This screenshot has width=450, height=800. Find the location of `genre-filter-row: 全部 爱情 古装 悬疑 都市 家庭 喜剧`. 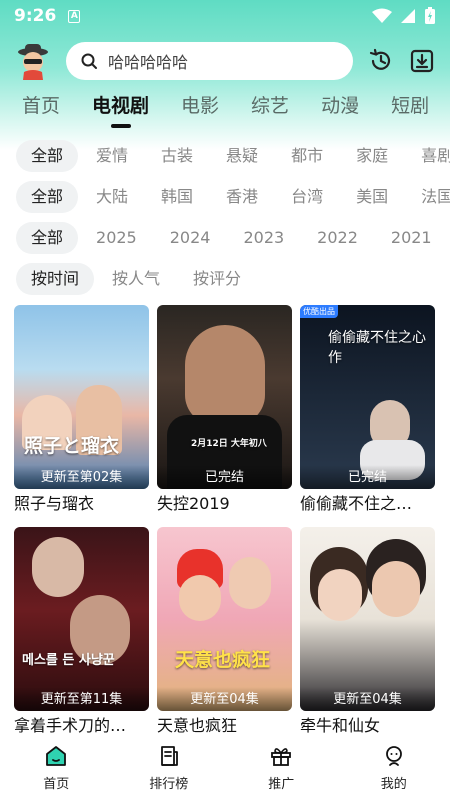

genre-filter-row: 全部 爱情 古装 悬疑 都市 家庭 喜剧 is located at coordinates (225, 156).